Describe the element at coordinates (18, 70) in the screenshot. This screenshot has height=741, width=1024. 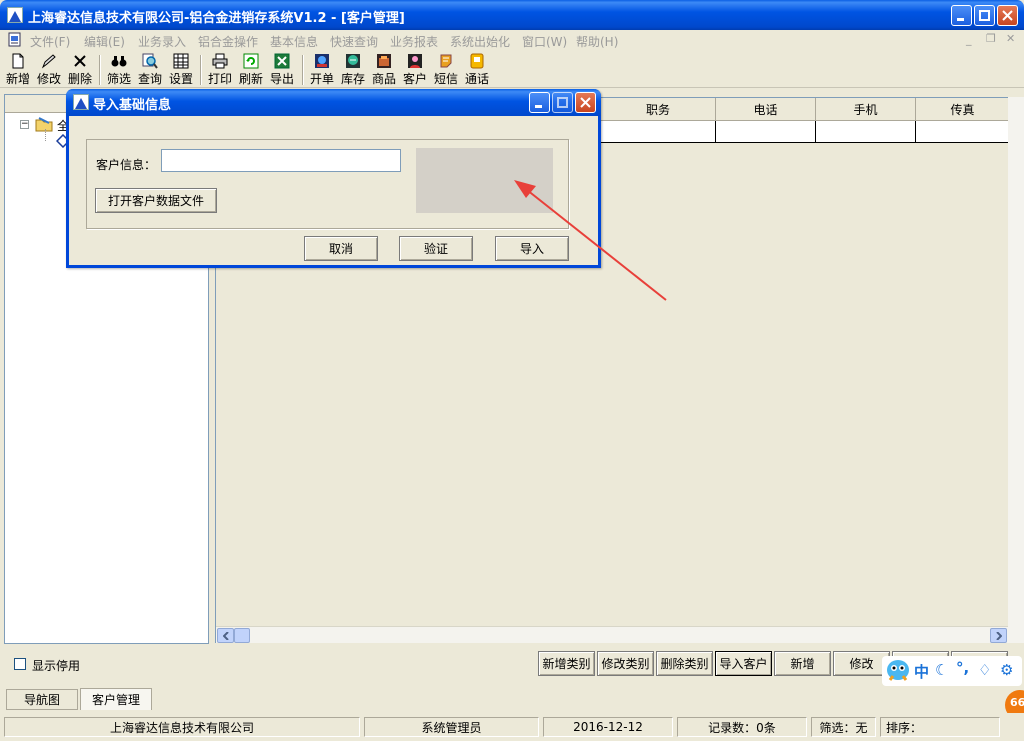
I see `toolbar-new-button: 新增` at that location.